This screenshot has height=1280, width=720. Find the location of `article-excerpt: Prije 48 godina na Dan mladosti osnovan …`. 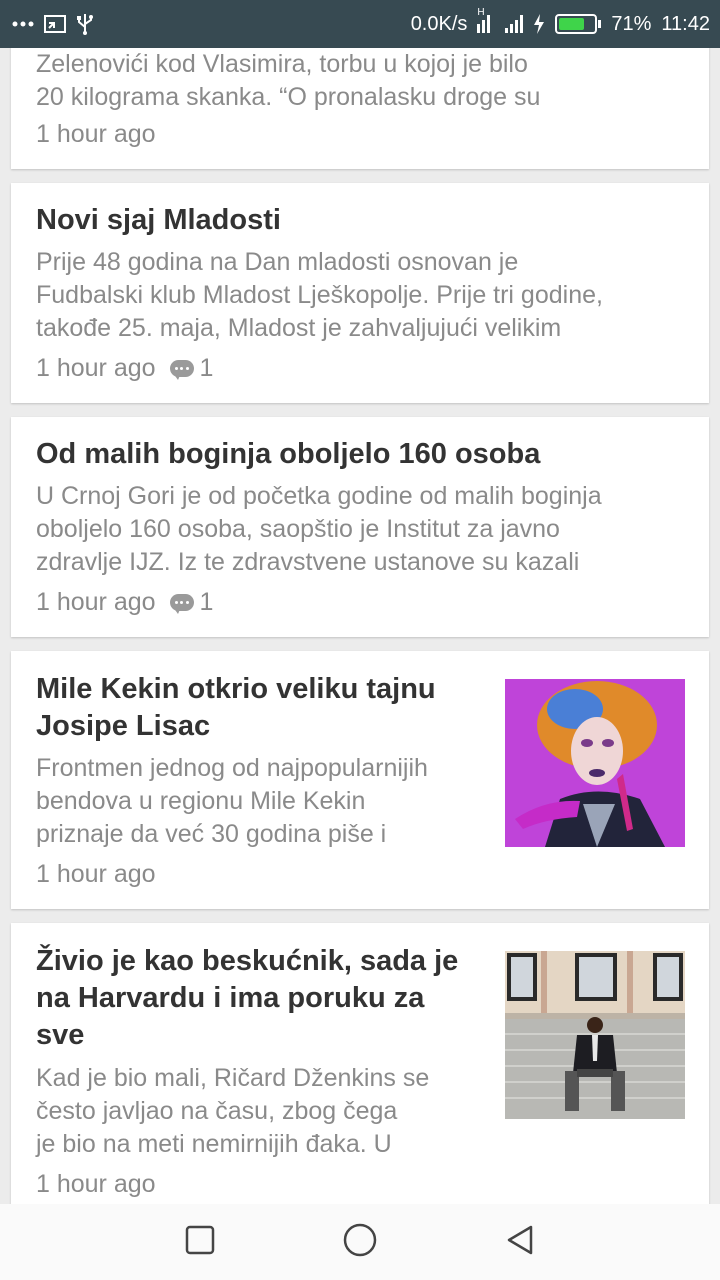

article-excerpt: Prije 48 godina na Dan mladosti osnovan … is located at coordinates (319, 295).